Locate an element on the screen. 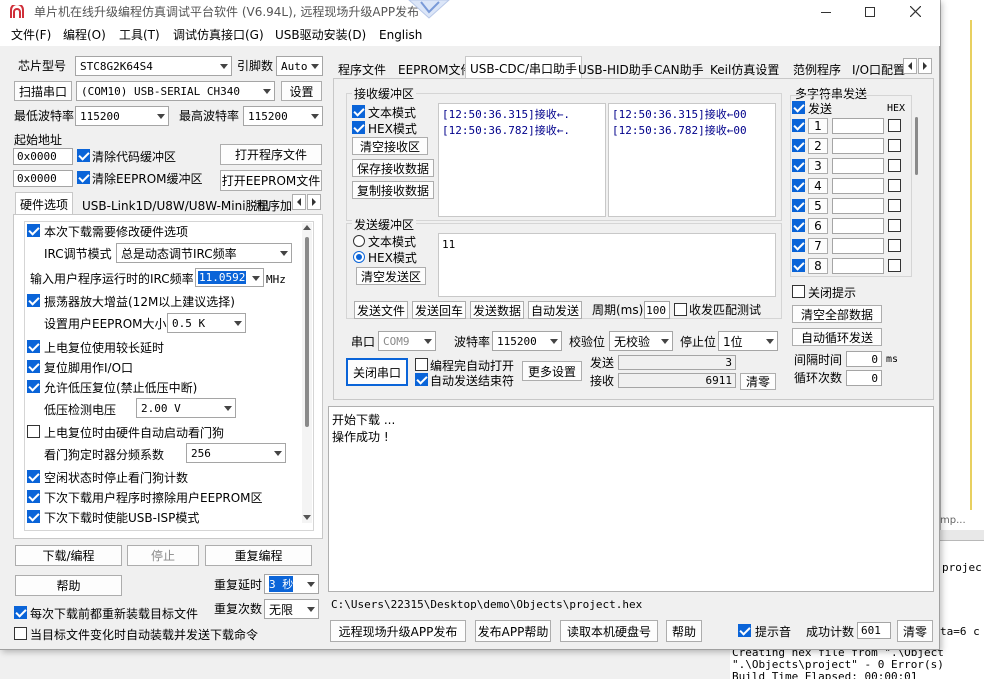  poweron-delay-checkbox is located at coordinates (33, 346).